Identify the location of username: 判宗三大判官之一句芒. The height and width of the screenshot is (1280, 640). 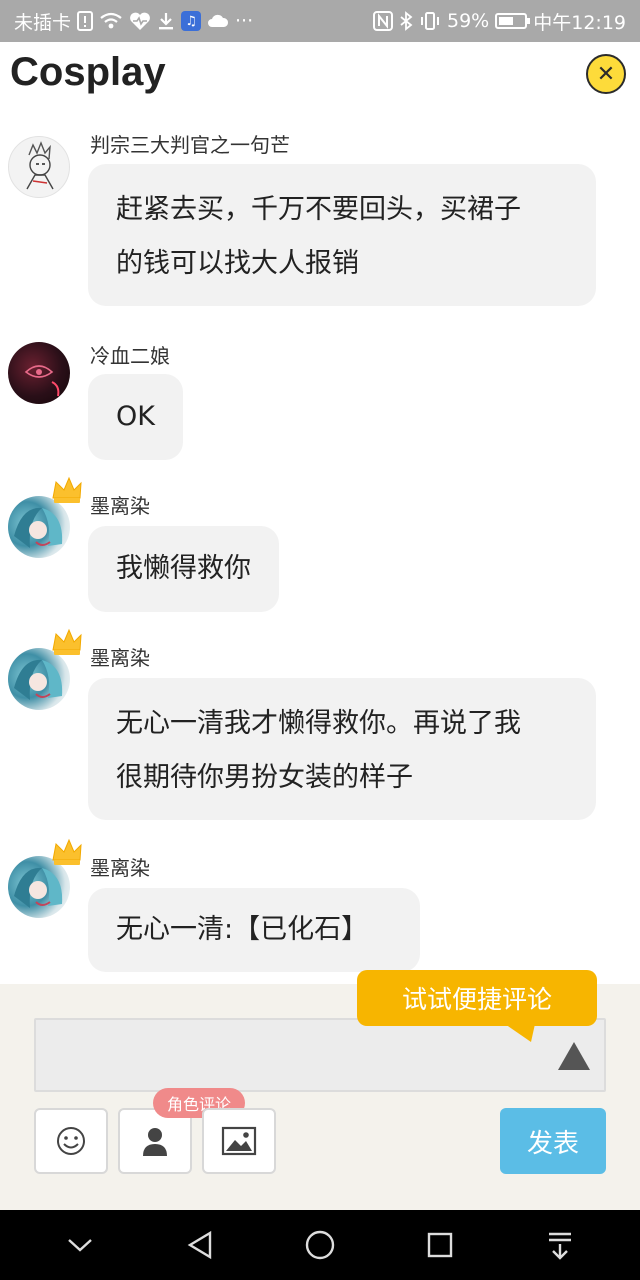
(190, 145).